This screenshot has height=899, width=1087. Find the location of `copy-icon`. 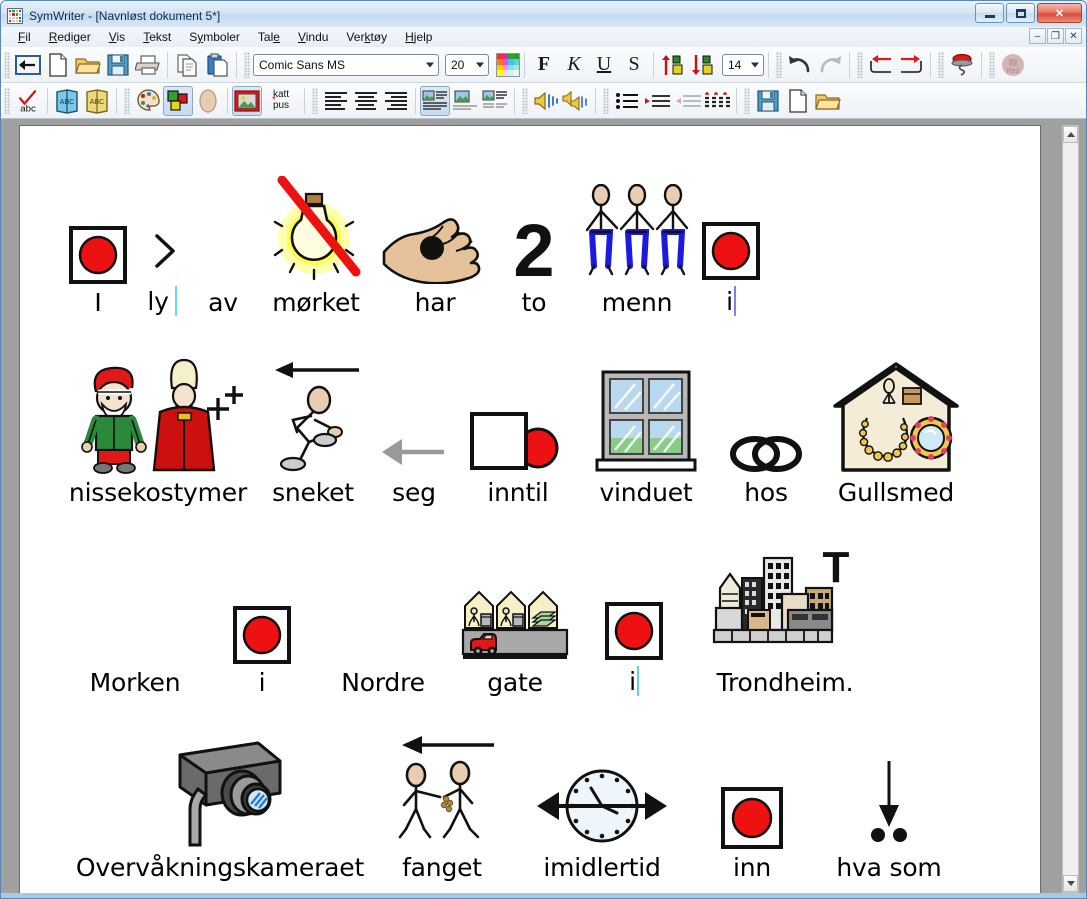

copy-icon is located at coordinates (187, 65).